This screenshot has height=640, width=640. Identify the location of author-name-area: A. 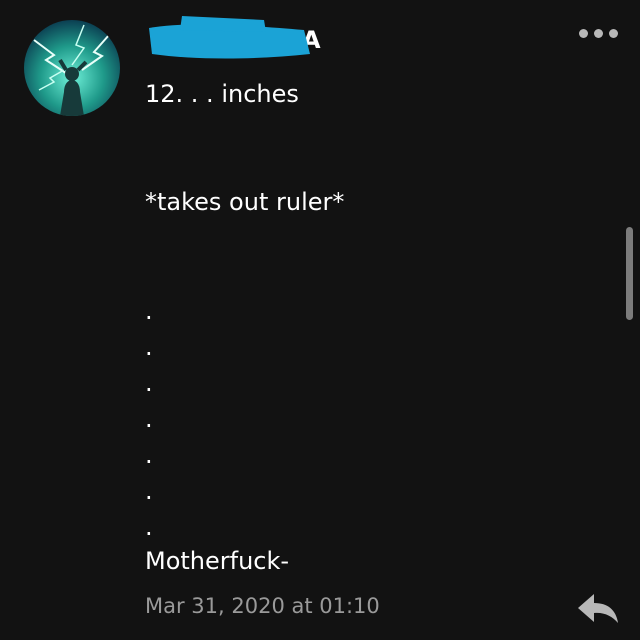
(244, 39).